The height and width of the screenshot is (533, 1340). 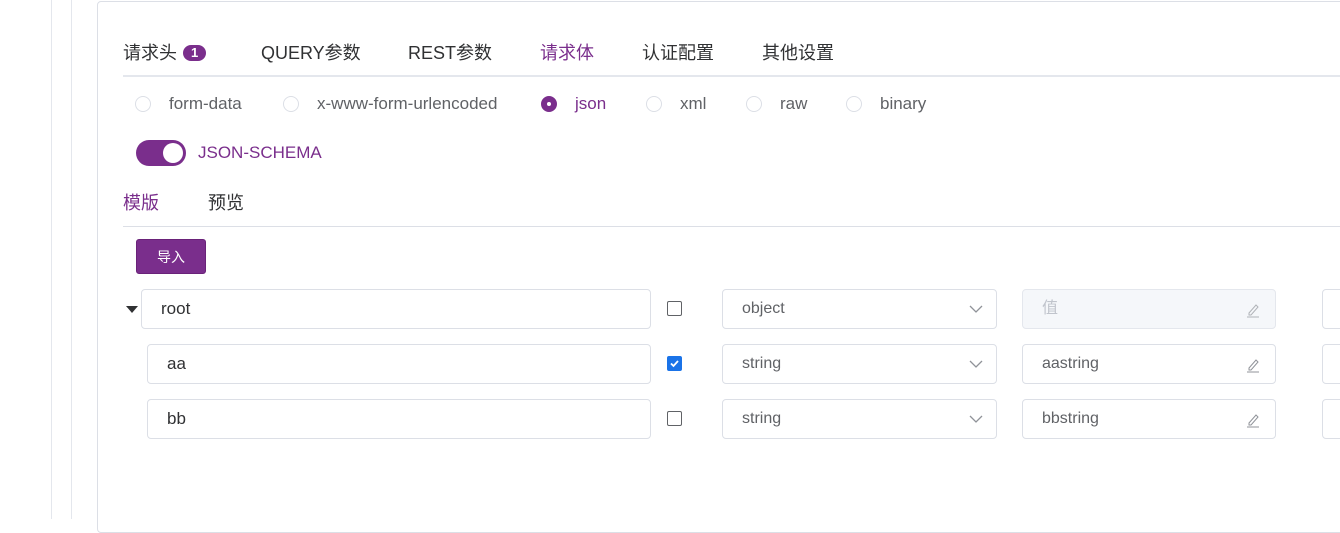 What do you see at coordinates (71, 259) in the screenshot?
I see `left-rail-divider-inner` at bounding box center [71, 259].